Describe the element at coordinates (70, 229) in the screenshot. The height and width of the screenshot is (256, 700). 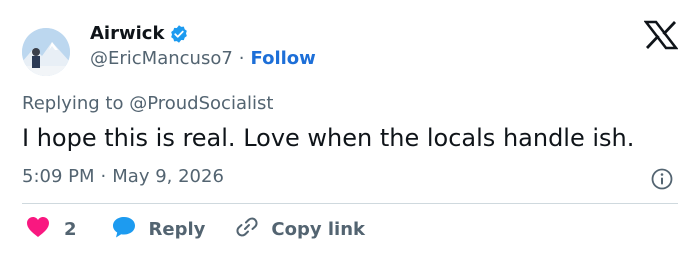
I see `like-count: 2` at that location.